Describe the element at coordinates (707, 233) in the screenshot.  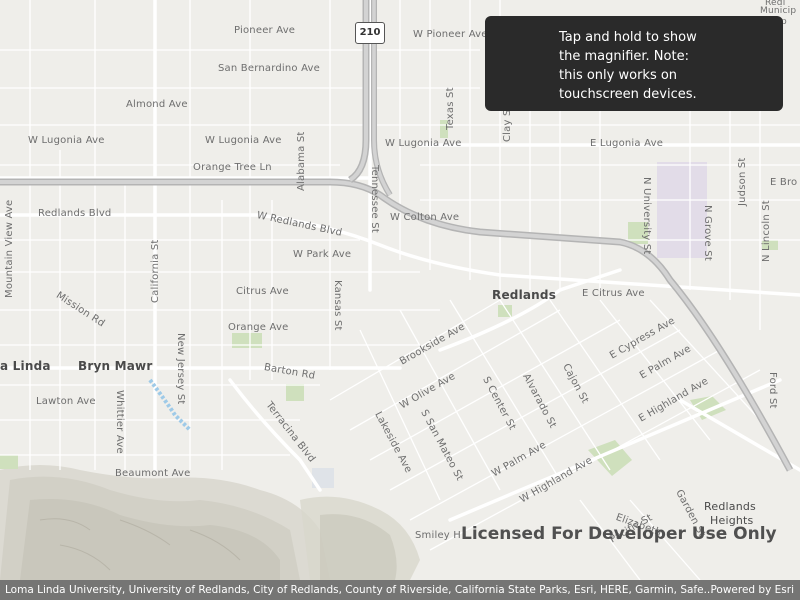
I see `street-label: N Grove St` at that location.